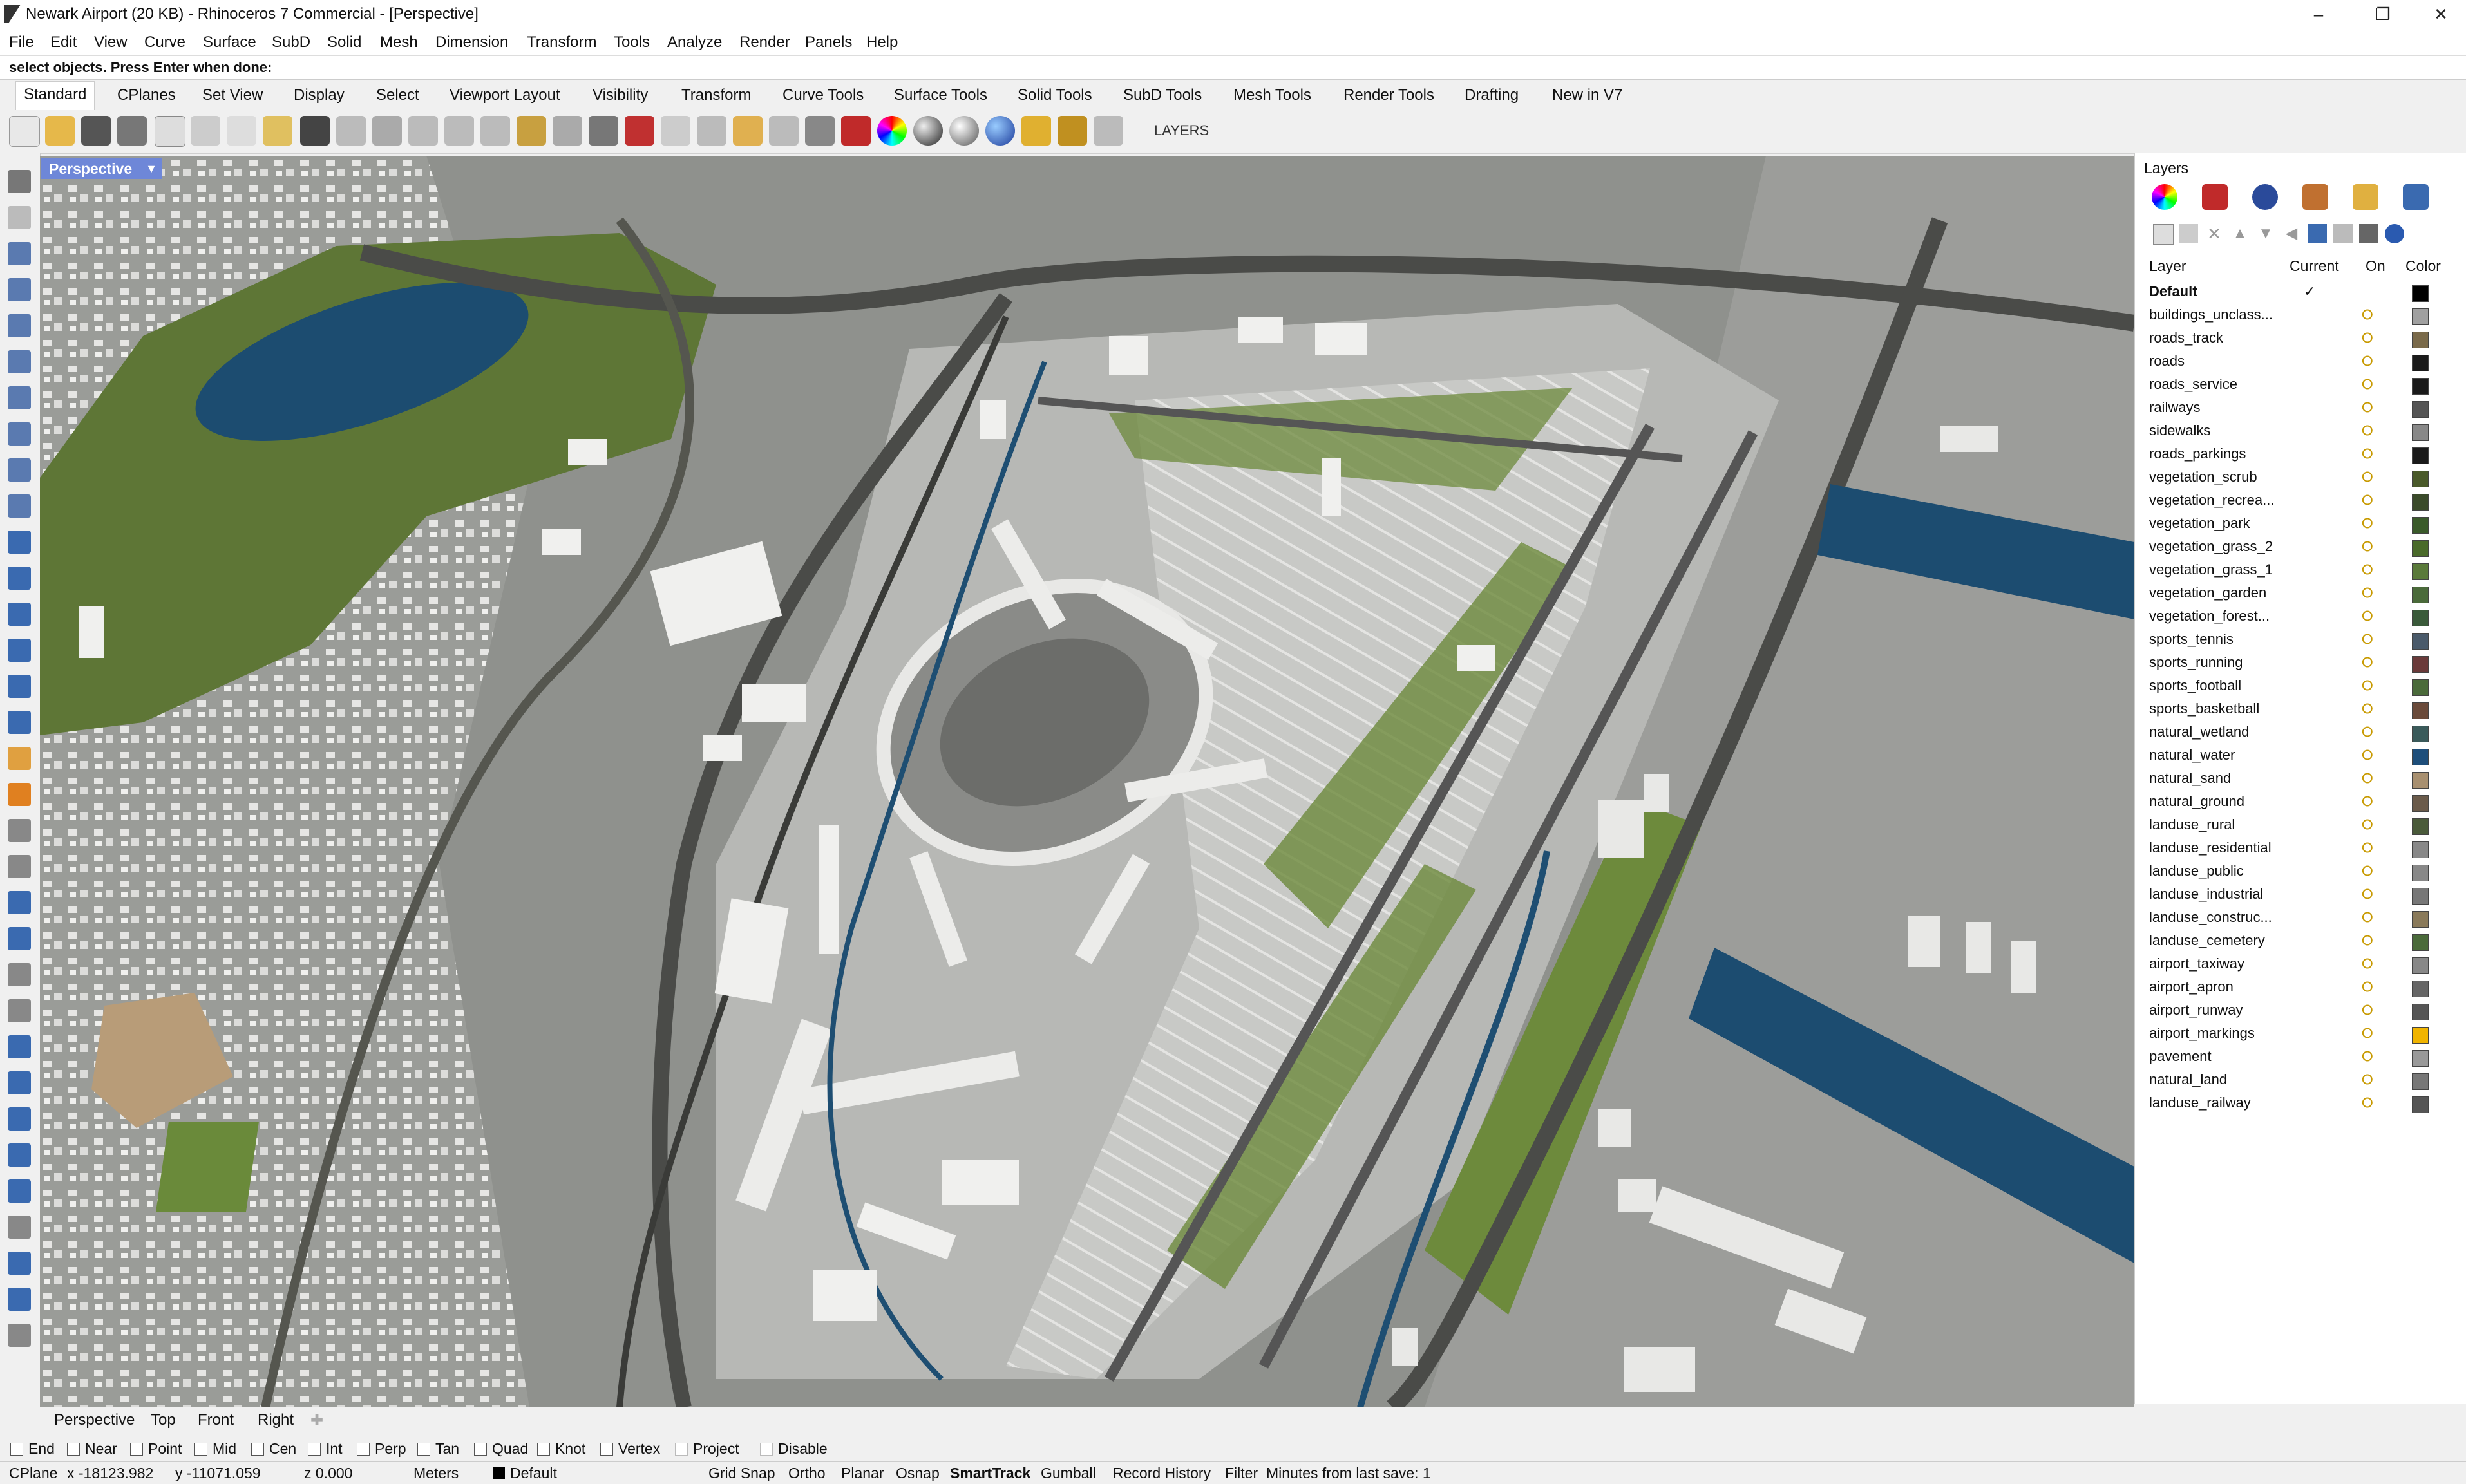 The image size is (2466, 1484). I want to click on layer-name: vegetation_park, so click(2199, 523).